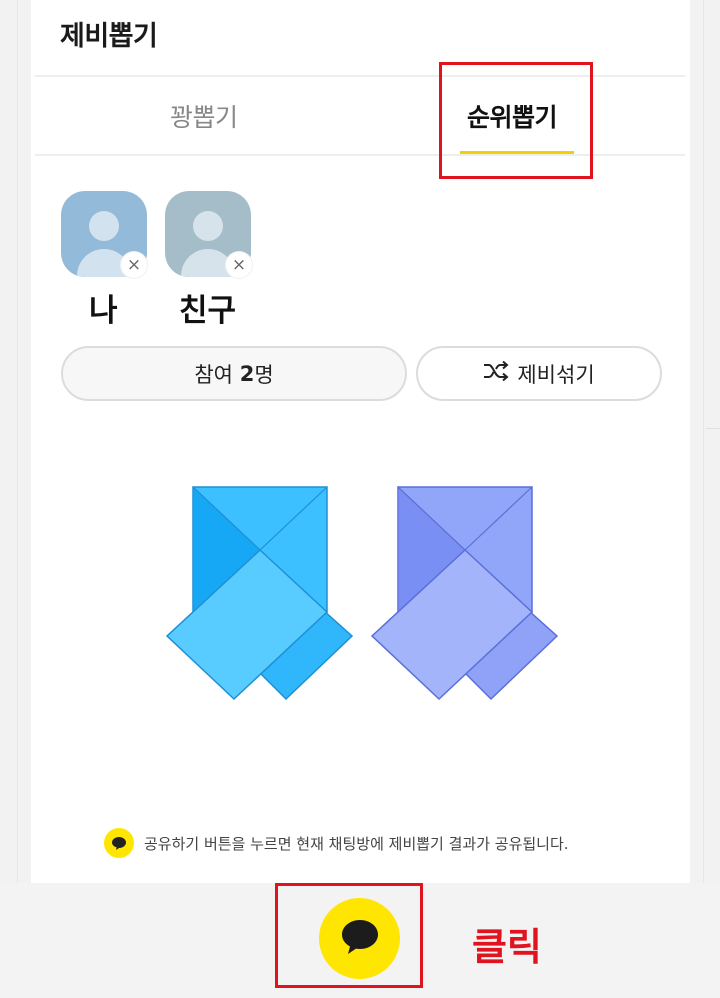  What do you see at coordinates (103, 311) in the screenshot?
I see `participant-name: 나` at bounding box center [103, 311].